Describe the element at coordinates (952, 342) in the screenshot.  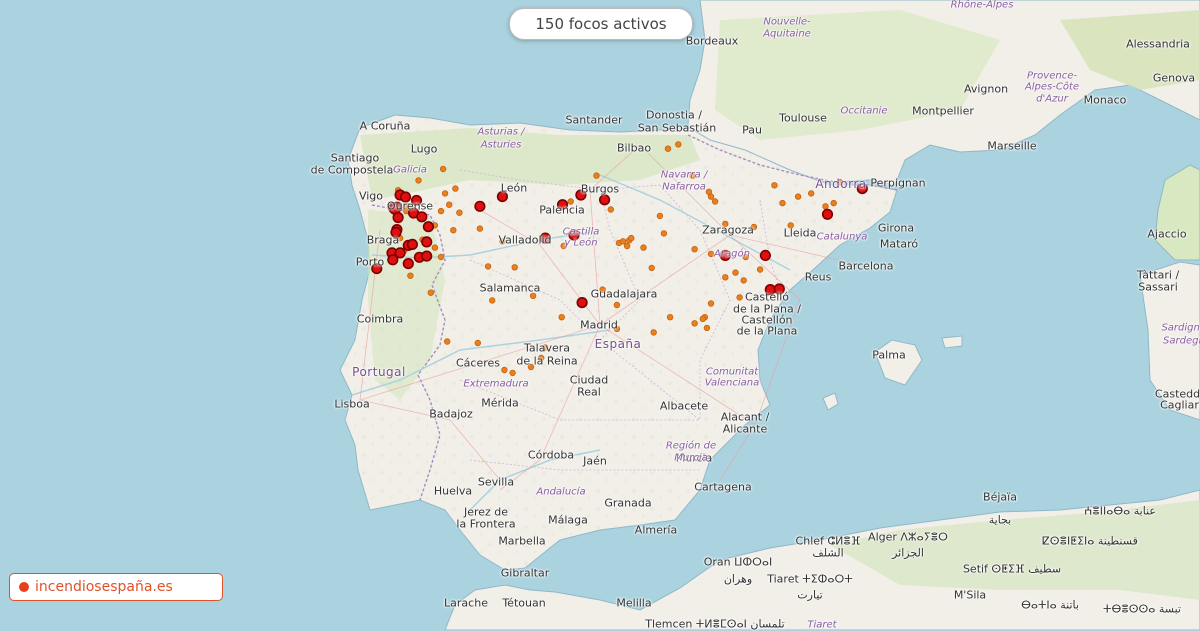
I see `land-menorca` at that location.